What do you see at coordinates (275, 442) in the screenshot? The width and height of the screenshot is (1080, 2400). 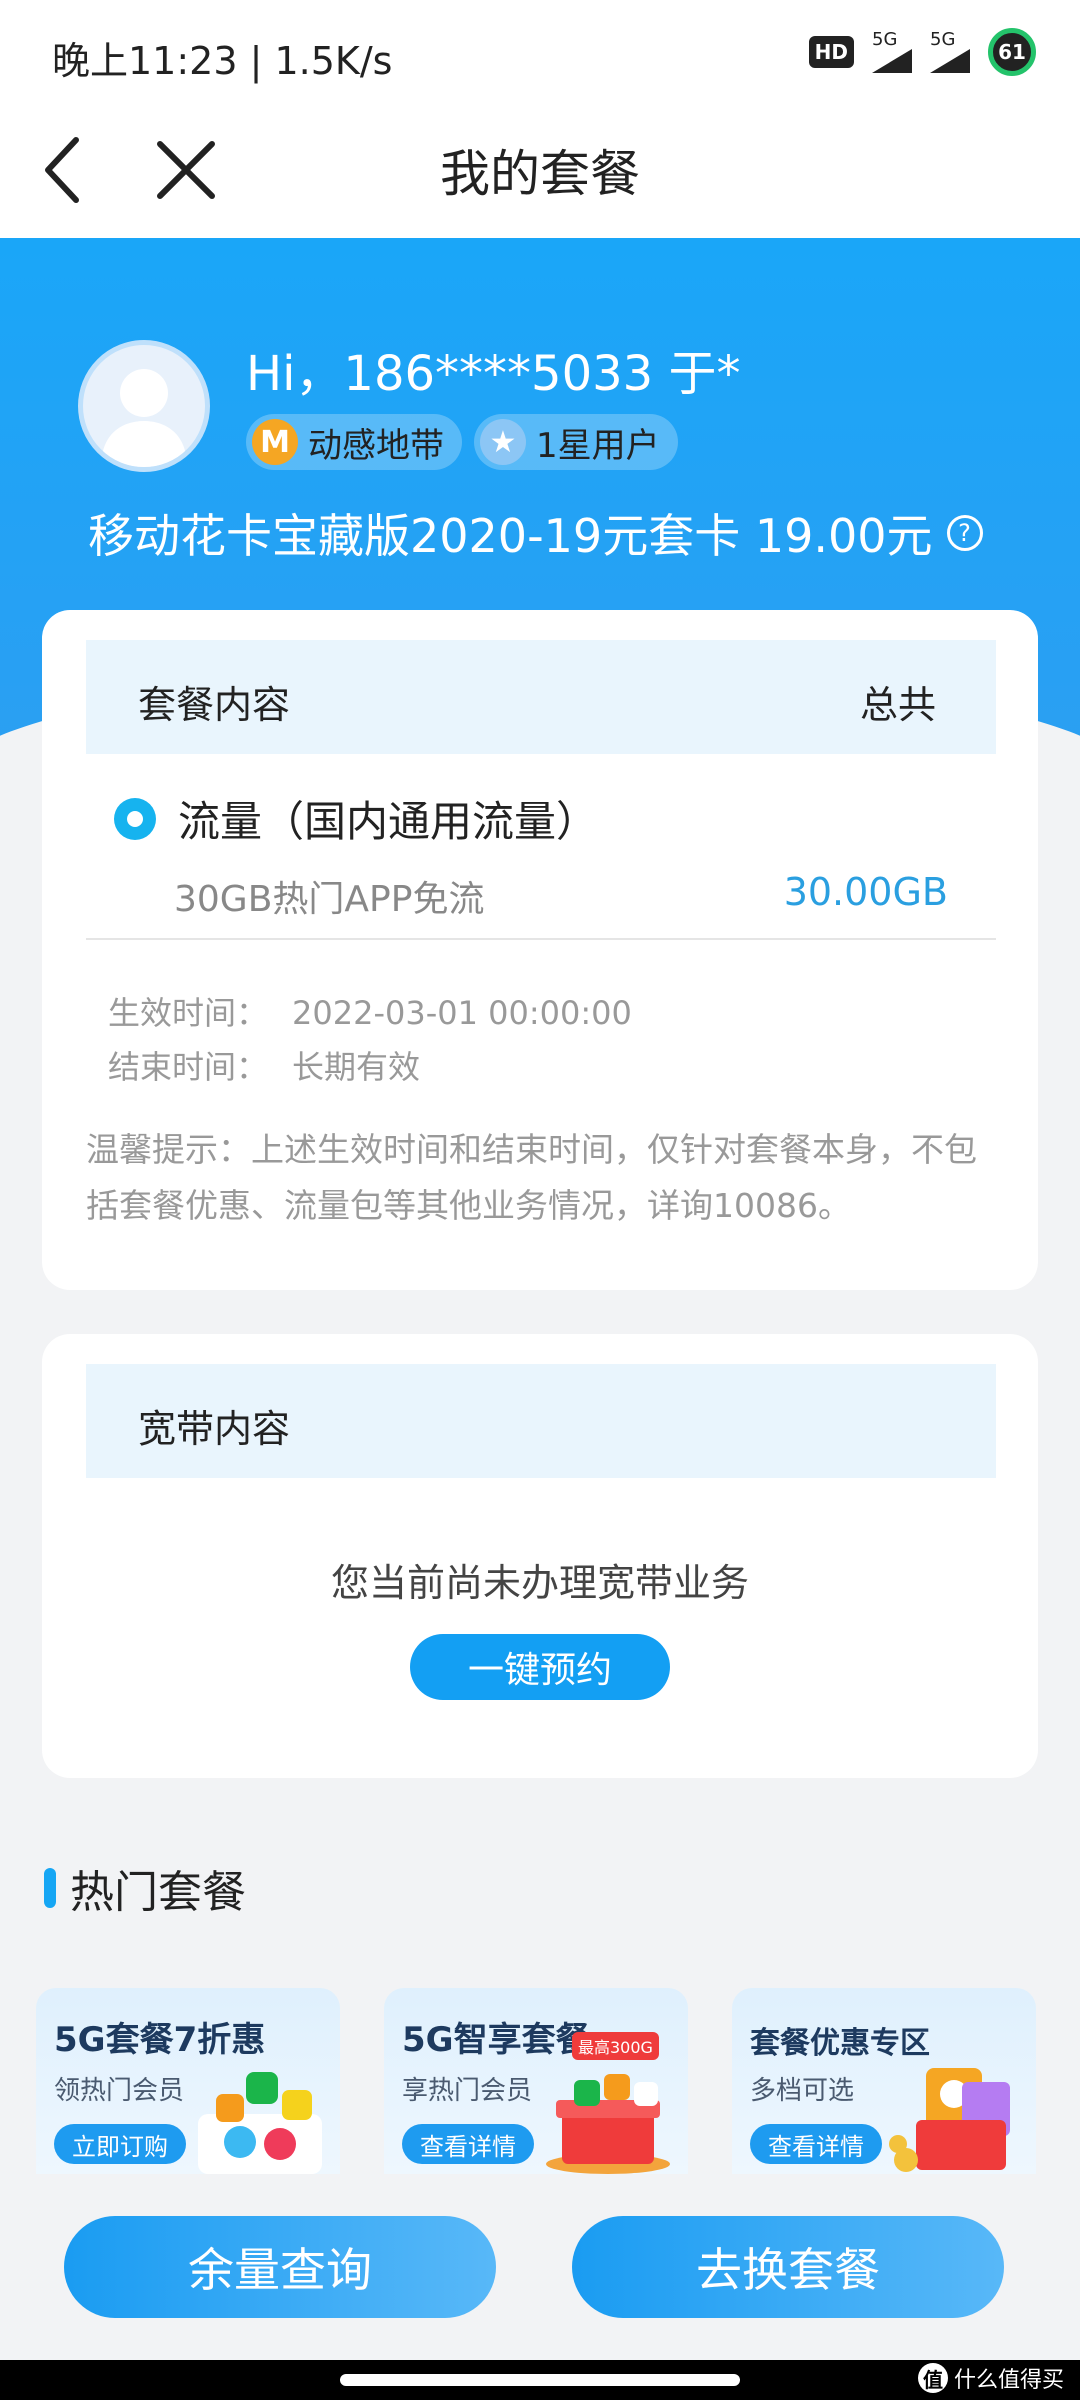 I see `m-brand-icon: M` at bounding box center [275, 442].